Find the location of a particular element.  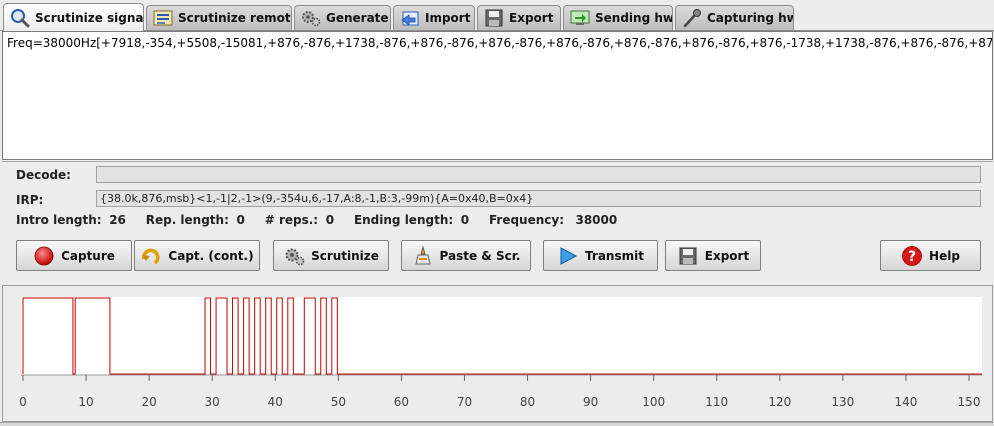

x-tick-label: 20 is located at coordinates (148, 402).